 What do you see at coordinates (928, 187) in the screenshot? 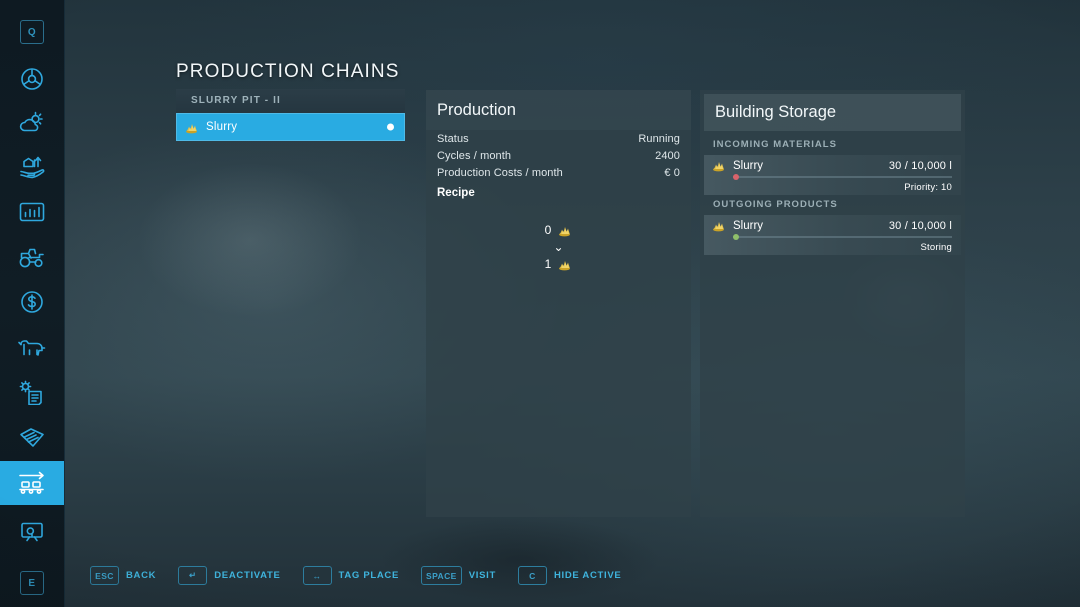
I see `storage-item-sublabel: Priority: 10` at bounding box center [928, 187].